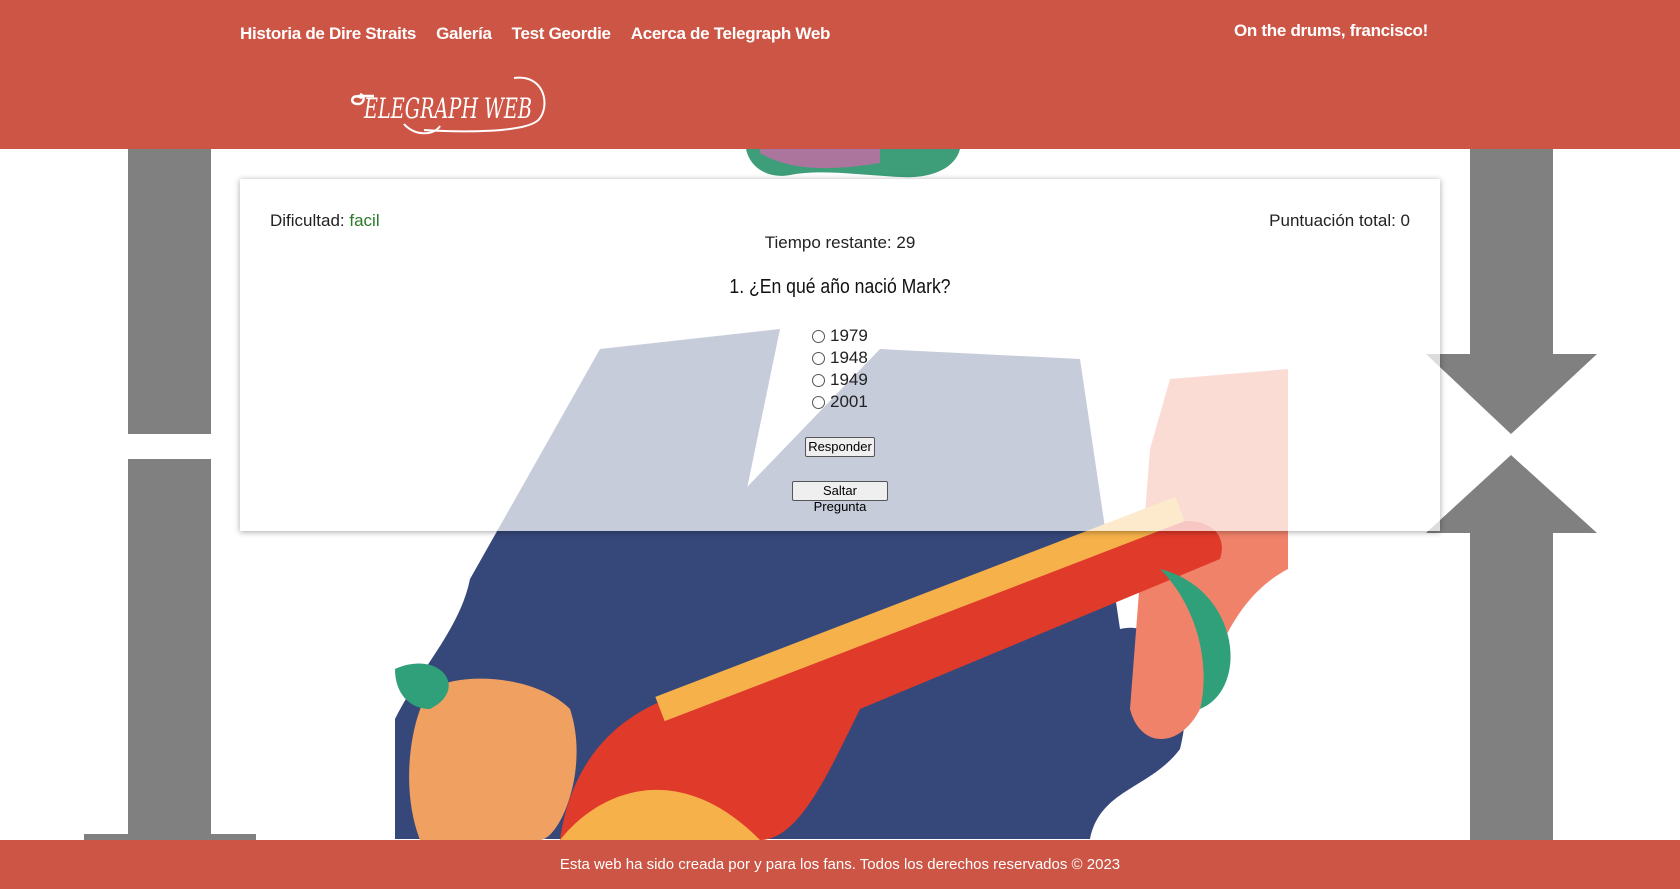  I want to click on answer-option: 1949, so click(840, 380).